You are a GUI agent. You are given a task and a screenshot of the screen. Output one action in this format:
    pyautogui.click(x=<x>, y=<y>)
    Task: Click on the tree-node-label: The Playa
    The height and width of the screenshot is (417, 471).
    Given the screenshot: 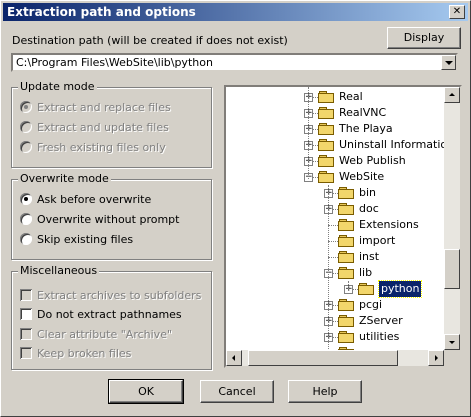 What is the action you would take?
    pyautogui.click(x=366, y=128)
    